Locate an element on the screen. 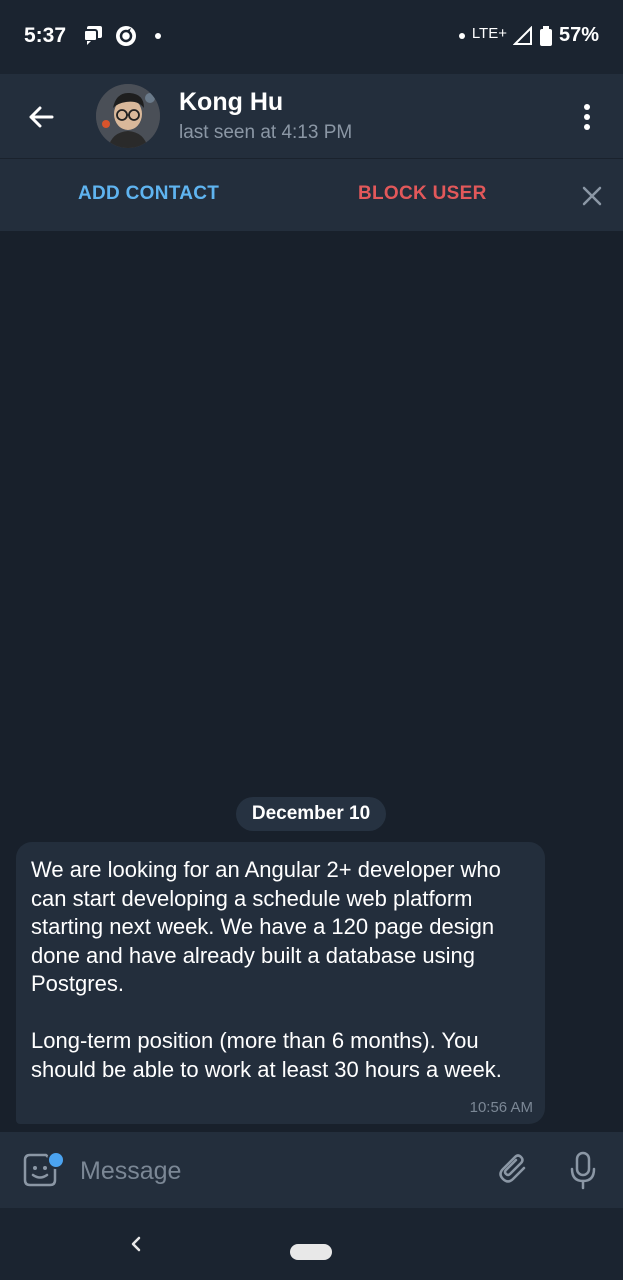  notification-dot-icon is located at coordinates (158, 36).